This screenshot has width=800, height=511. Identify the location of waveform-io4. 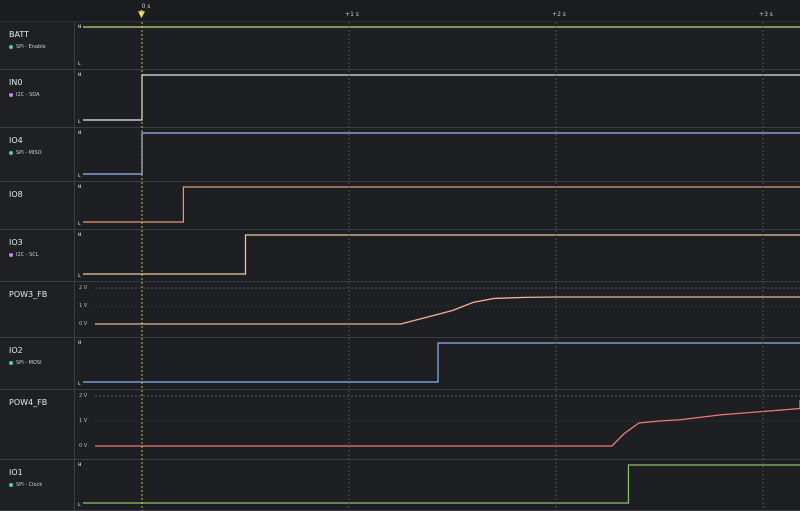
(437, 154).